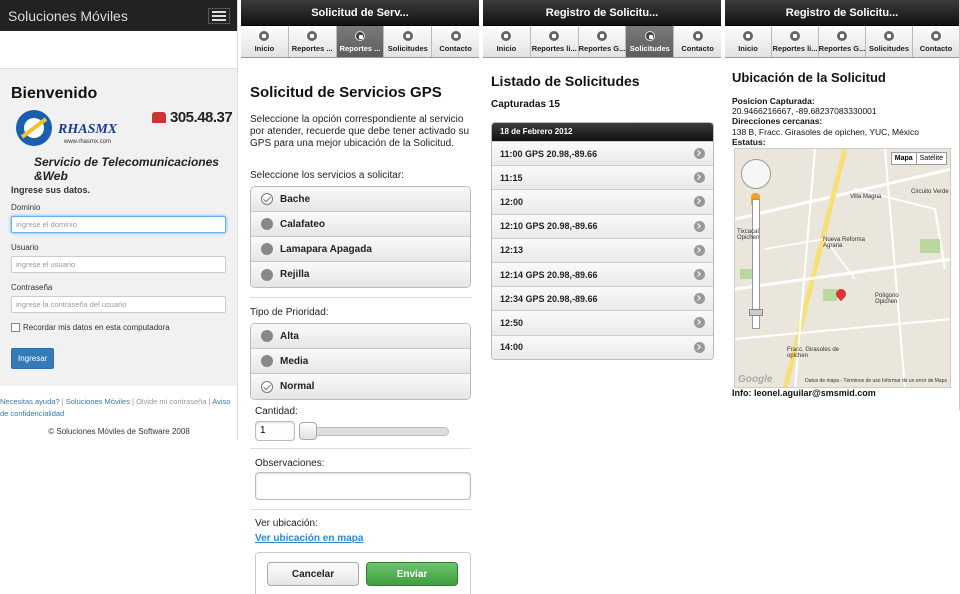 This screenshot has width=960, height=594. Describe the element at coordinates (308, 431) in the screenshot. I see `quantity-slider-handle` at that location.